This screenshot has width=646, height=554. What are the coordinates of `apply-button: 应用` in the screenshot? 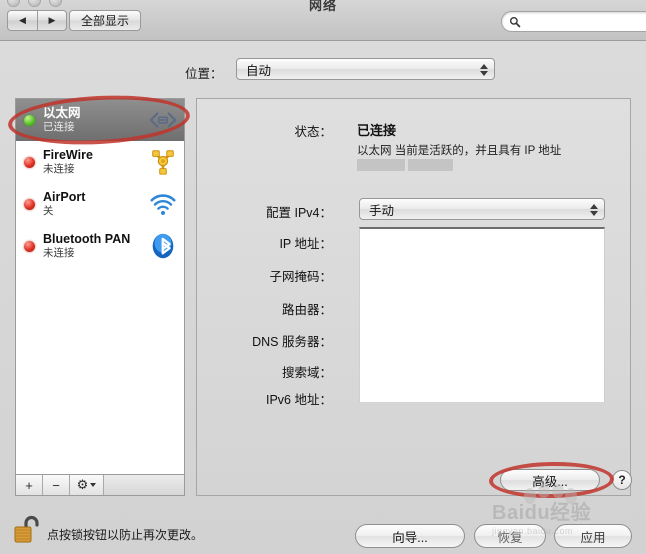 It's located at (593, 536).